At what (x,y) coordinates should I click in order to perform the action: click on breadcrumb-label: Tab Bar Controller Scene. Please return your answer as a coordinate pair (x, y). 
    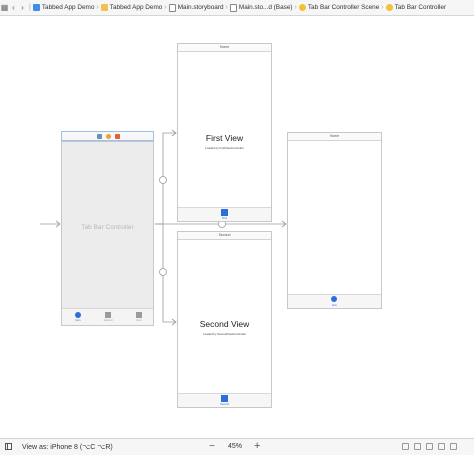
    Looking at the image, I should click on (343, 7).